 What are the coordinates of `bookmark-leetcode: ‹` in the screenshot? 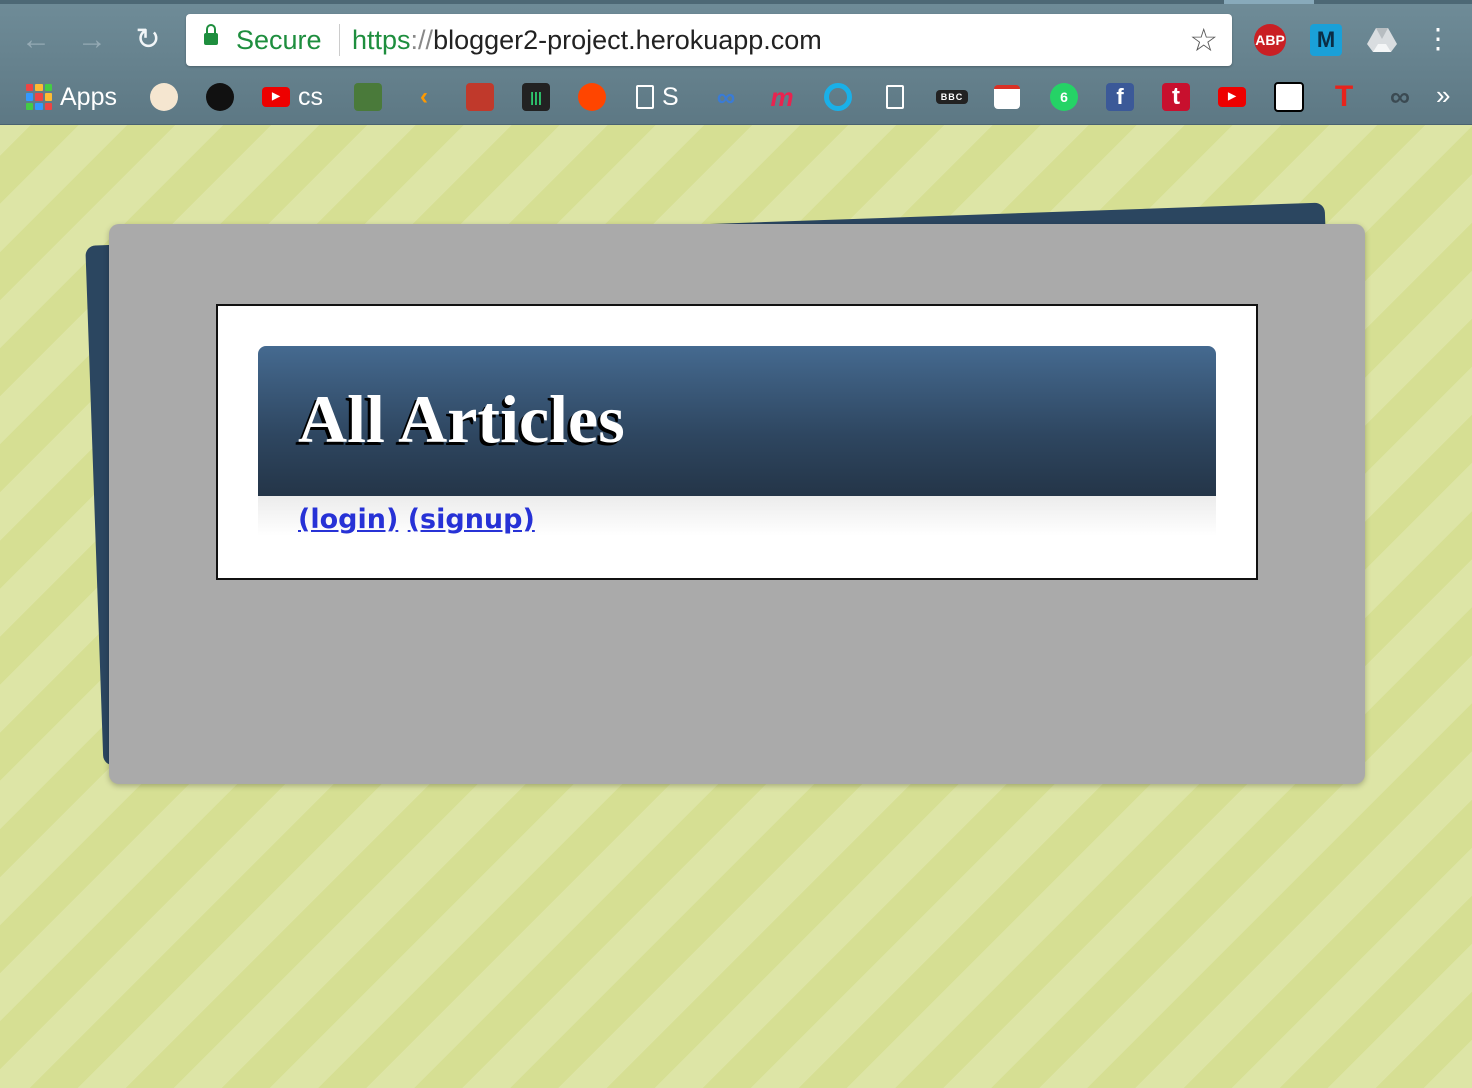 It's located at (424, 97).